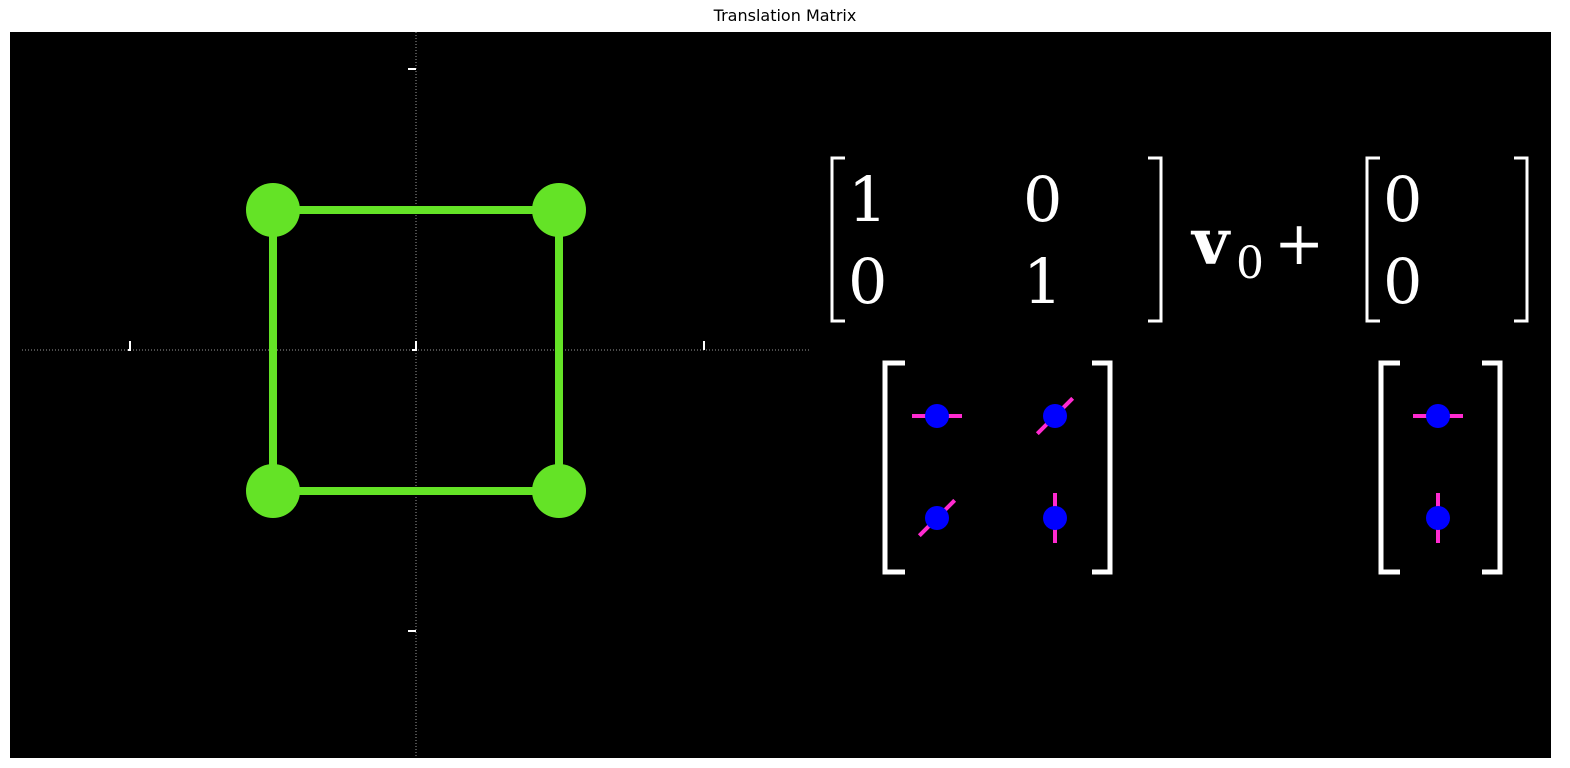 The height and width of the screenshot is (768, 1570). What do you see at coordinates (1250, 263) in the screenshot?
I see `vector-subscript: 0` at bounding box center [1250, 263].